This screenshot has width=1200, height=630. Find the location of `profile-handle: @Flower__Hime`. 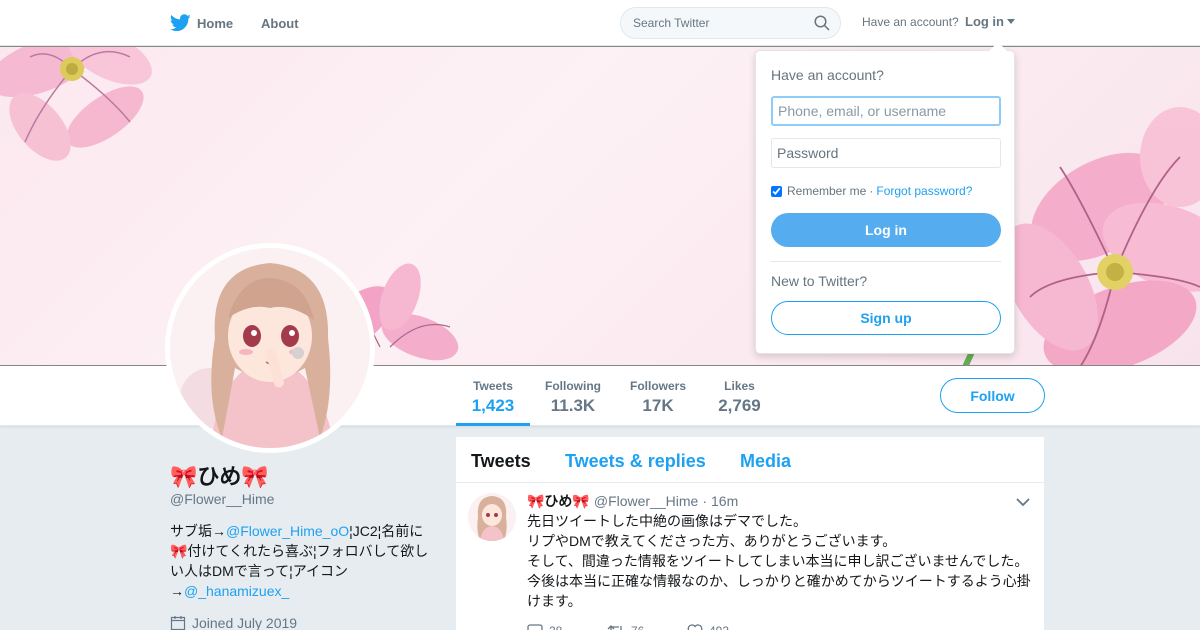

profile-handle: @Flower__Hime is located at coordinates (222, 499).